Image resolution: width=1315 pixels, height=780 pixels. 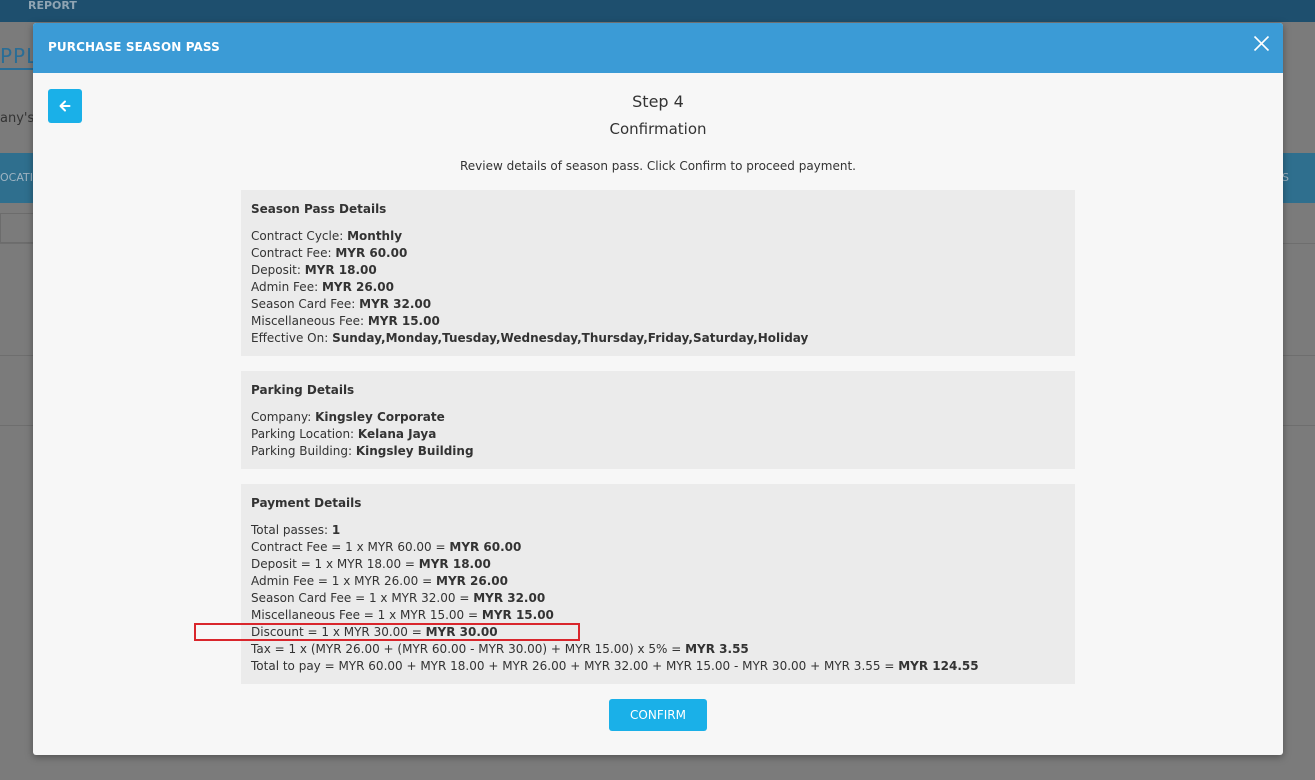 I want to click on modal-header: PURCHASE SEASON PASS, so click(x=658, y=48).